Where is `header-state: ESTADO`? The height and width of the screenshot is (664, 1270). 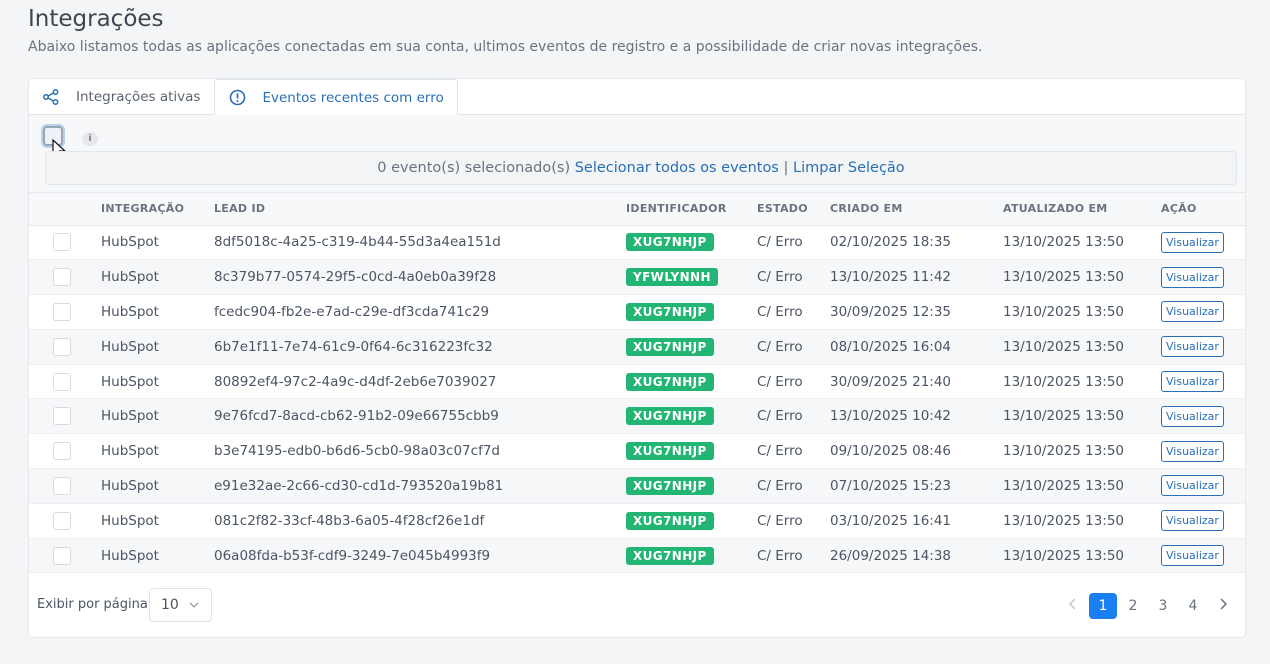 header-state: ESTADO is located at coordinates (793, 209).